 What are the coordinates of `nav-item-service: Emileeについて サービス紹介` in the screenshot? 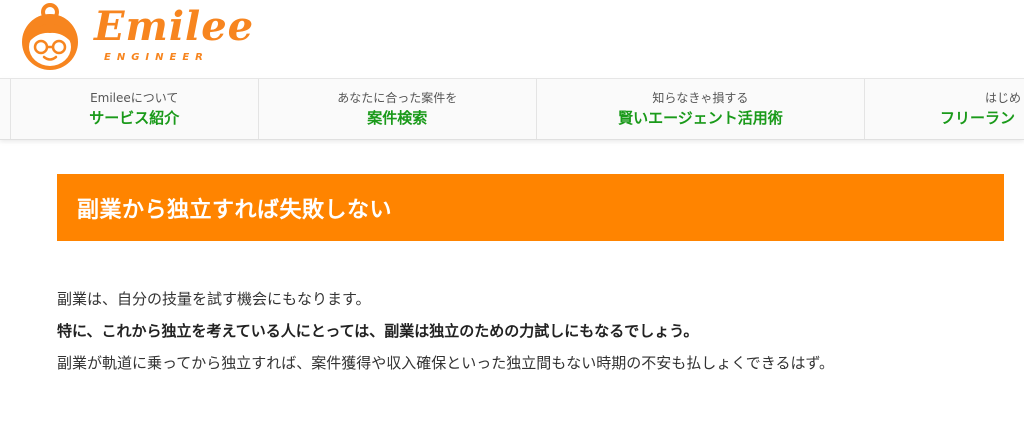 It's located at (134, 109).